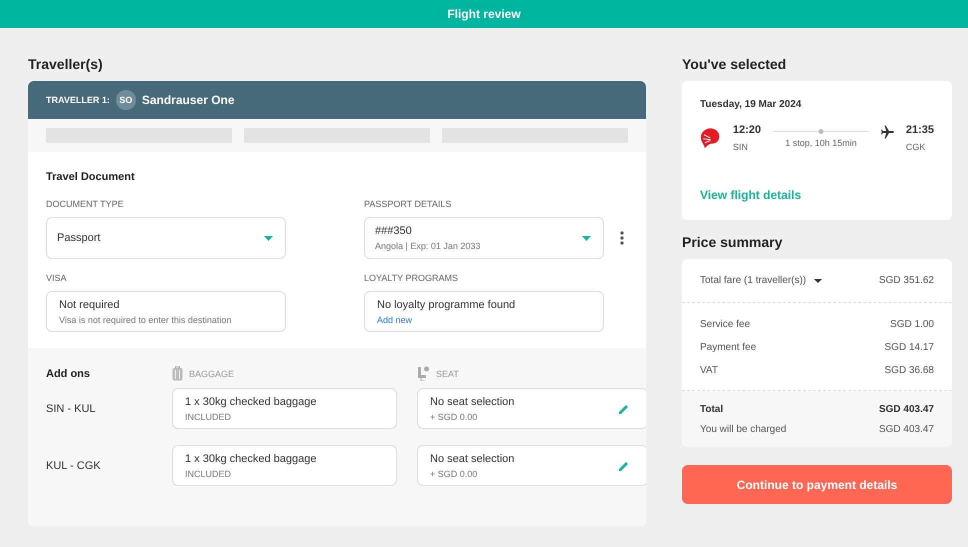 Image resolution: width=968 pixels, height=547 pixels. I want to click on add-new-link: Add new, so click(446, 319).